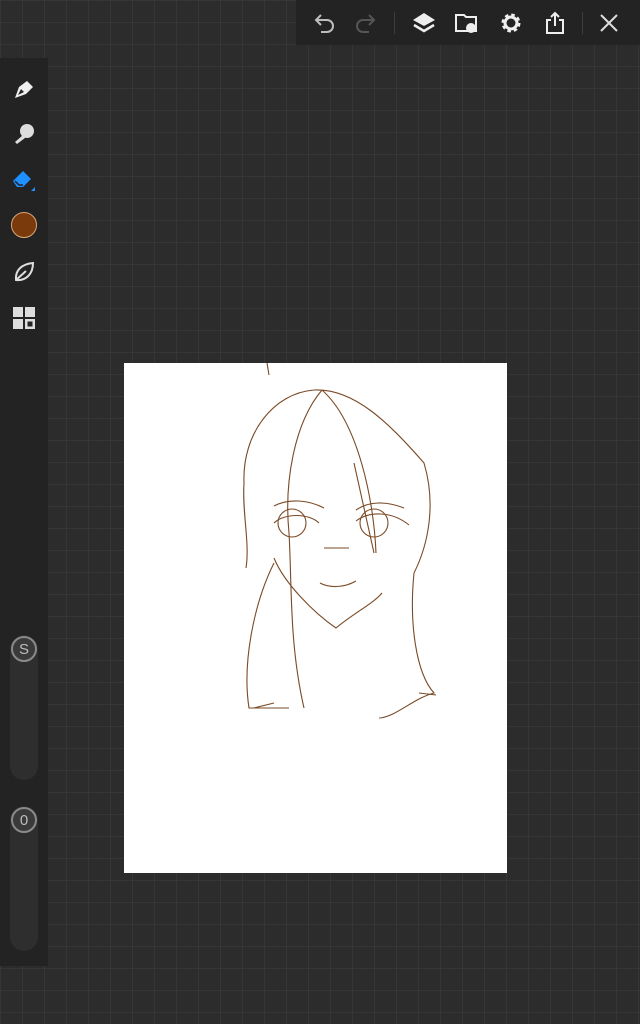  Describe the element at coordinates (24, 820) in the screenshot. I see `opacity-slider-knob: 0` at that location.